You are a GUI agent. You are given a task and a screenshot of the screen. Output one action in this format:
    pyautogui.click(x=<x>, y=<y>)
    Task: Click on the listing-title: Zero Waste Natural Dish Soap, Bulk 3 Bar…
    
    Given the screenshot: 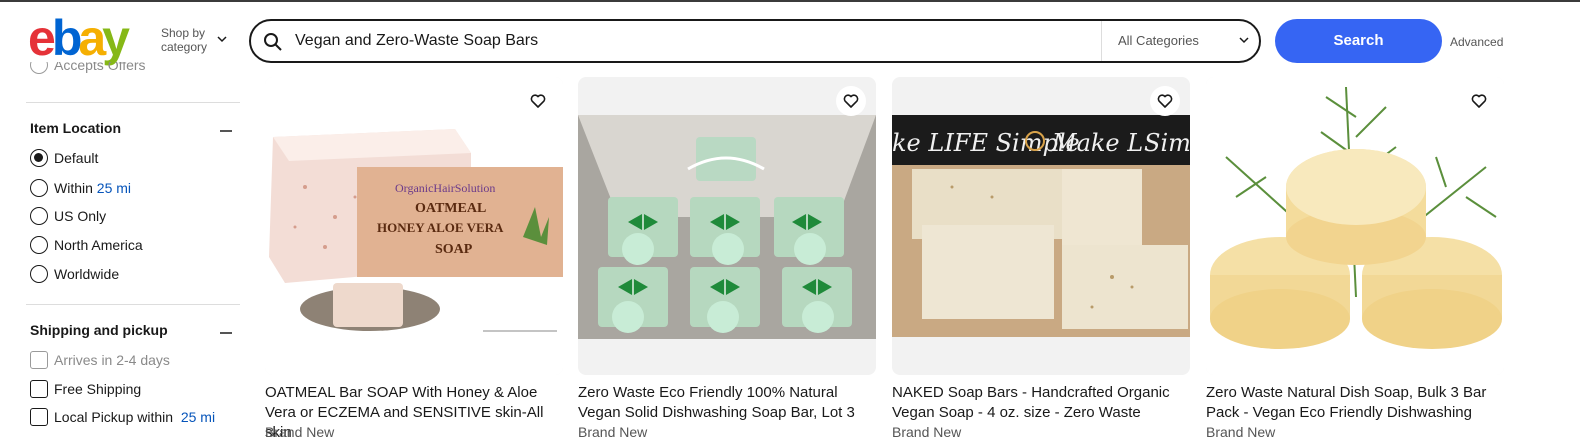 What is the action you would take?
    pyautogui.click(x=1356, y=403)
    